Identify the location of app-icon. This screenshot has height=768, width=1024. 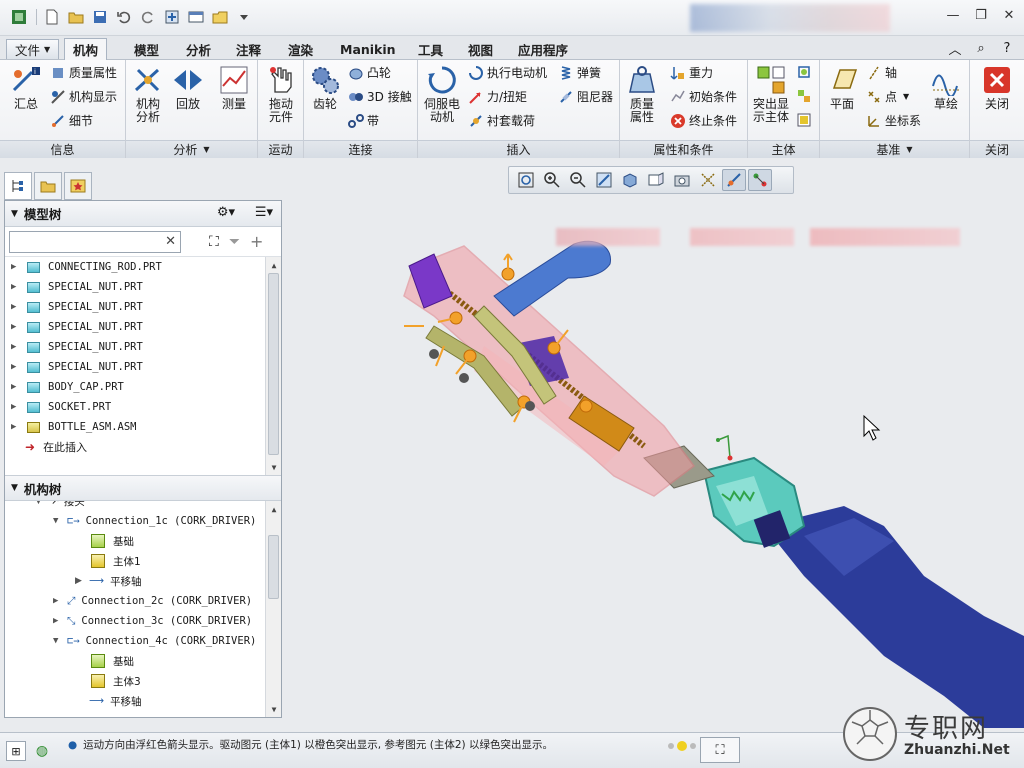
(19, 17).